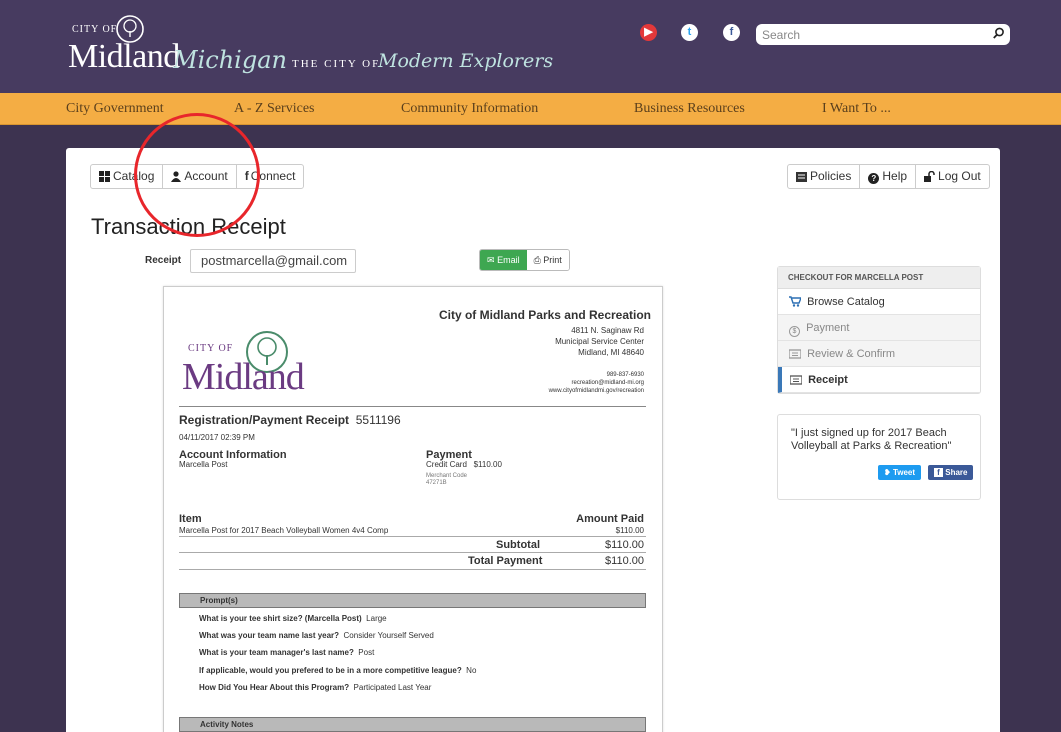 The width and height of the screenshot is (1061, 732). What do you see at coordinates (851, 354) in the screenshot?
I see `step-label: Review & Confirm` at bounding box center [851, 354].